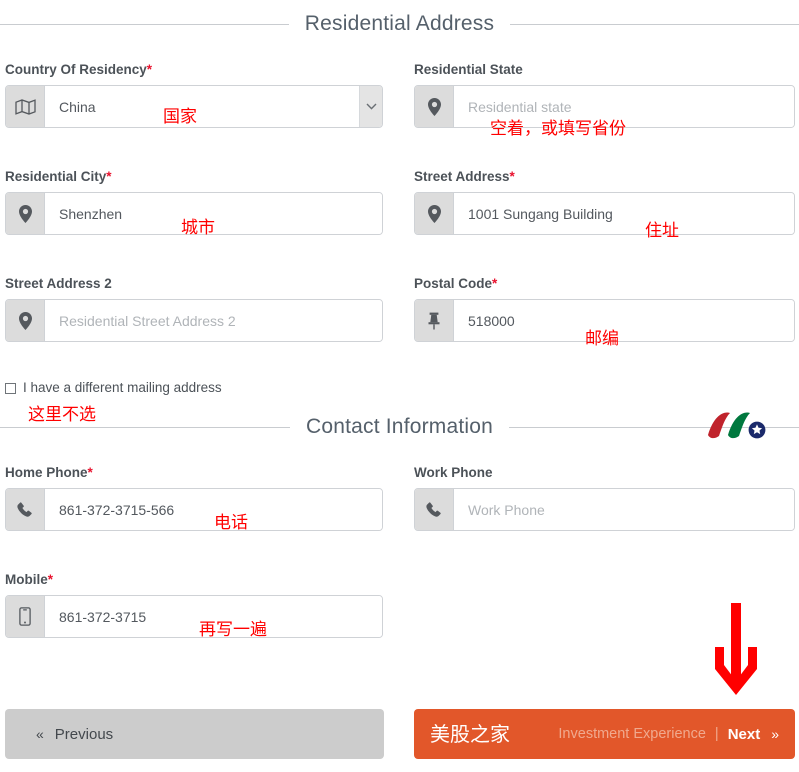 This screenshot has height=772, width=799. What do you see at coordinates (194, 509) in the screenshot?
I see `home-phone-input-wrap: 861-372-3715-566` at bounding box center [194, 509].